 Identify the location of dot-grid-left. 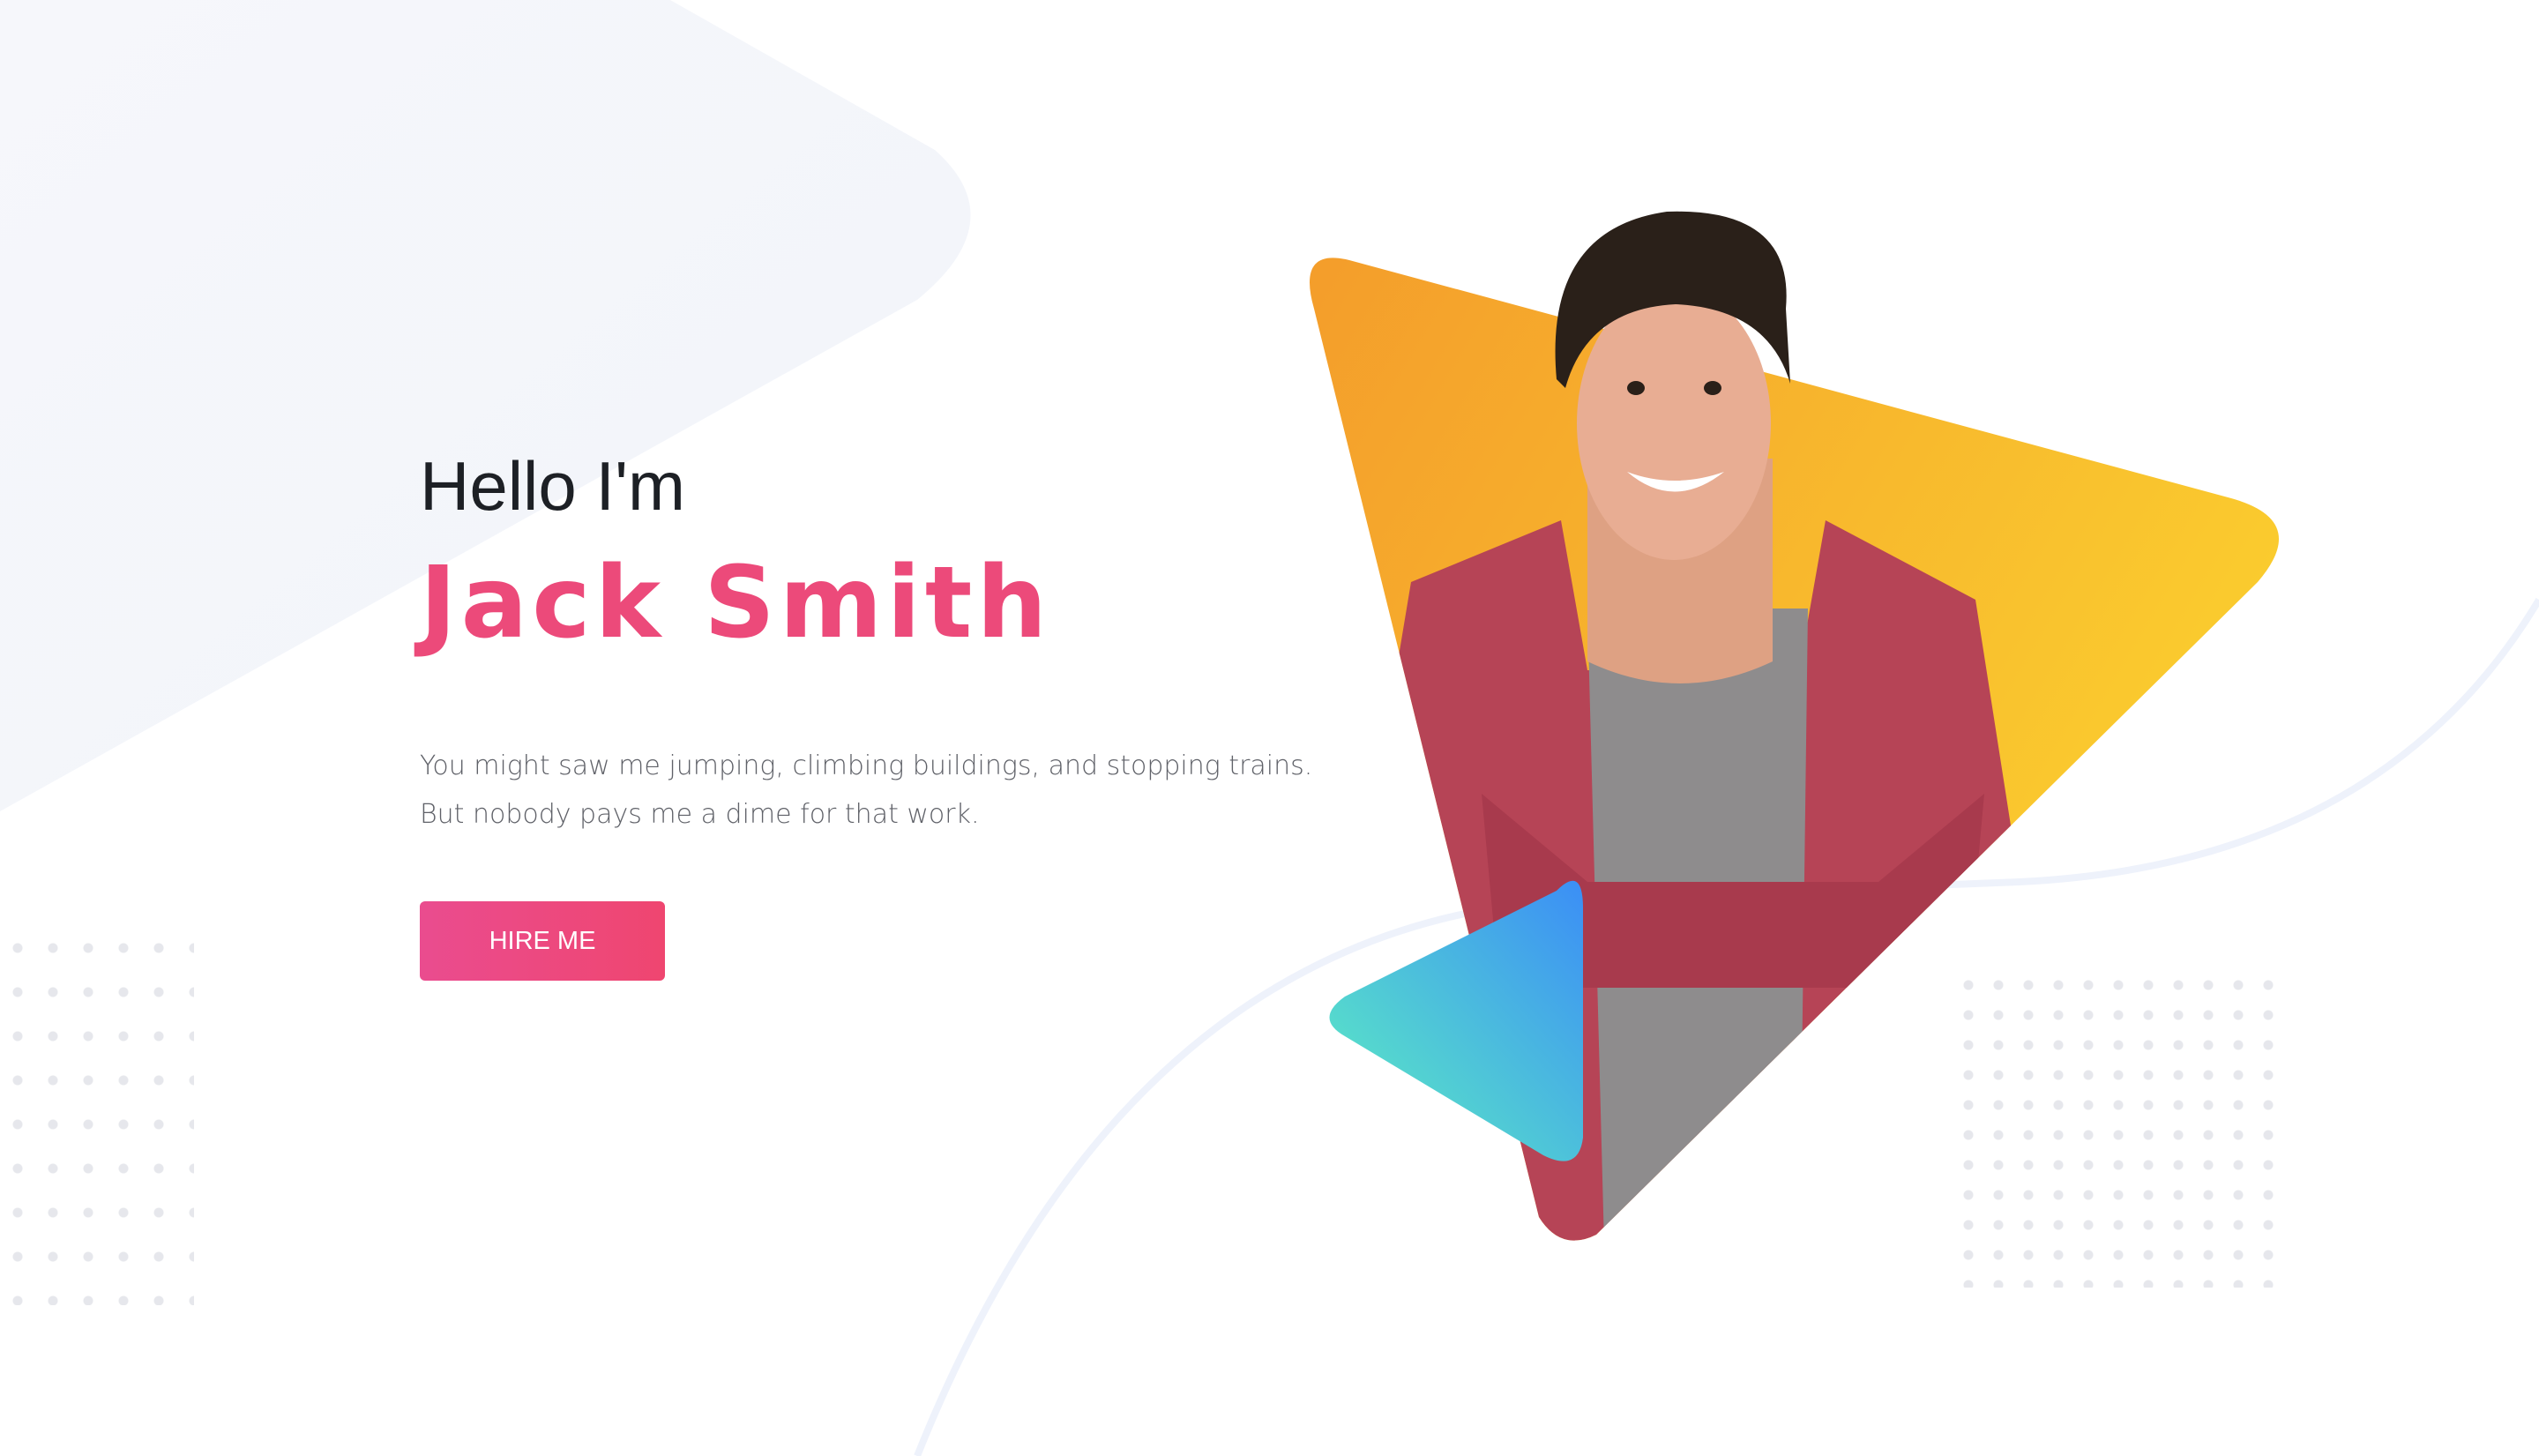
(97, 1115).